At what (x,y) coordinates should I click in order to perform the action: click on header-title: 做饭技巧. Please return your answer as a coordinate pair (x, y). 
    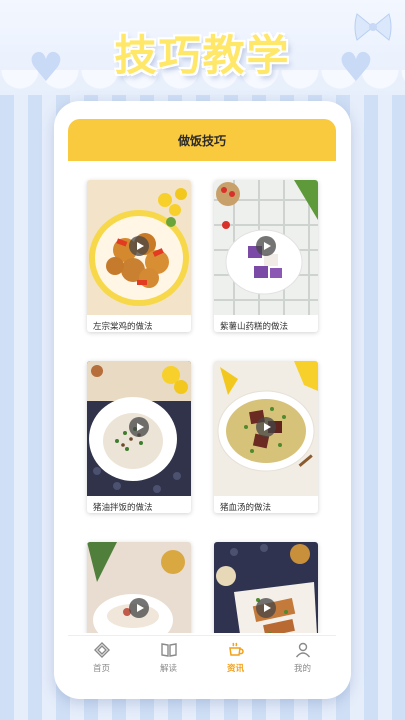
    Looking at the image, I should click on (201, 140).